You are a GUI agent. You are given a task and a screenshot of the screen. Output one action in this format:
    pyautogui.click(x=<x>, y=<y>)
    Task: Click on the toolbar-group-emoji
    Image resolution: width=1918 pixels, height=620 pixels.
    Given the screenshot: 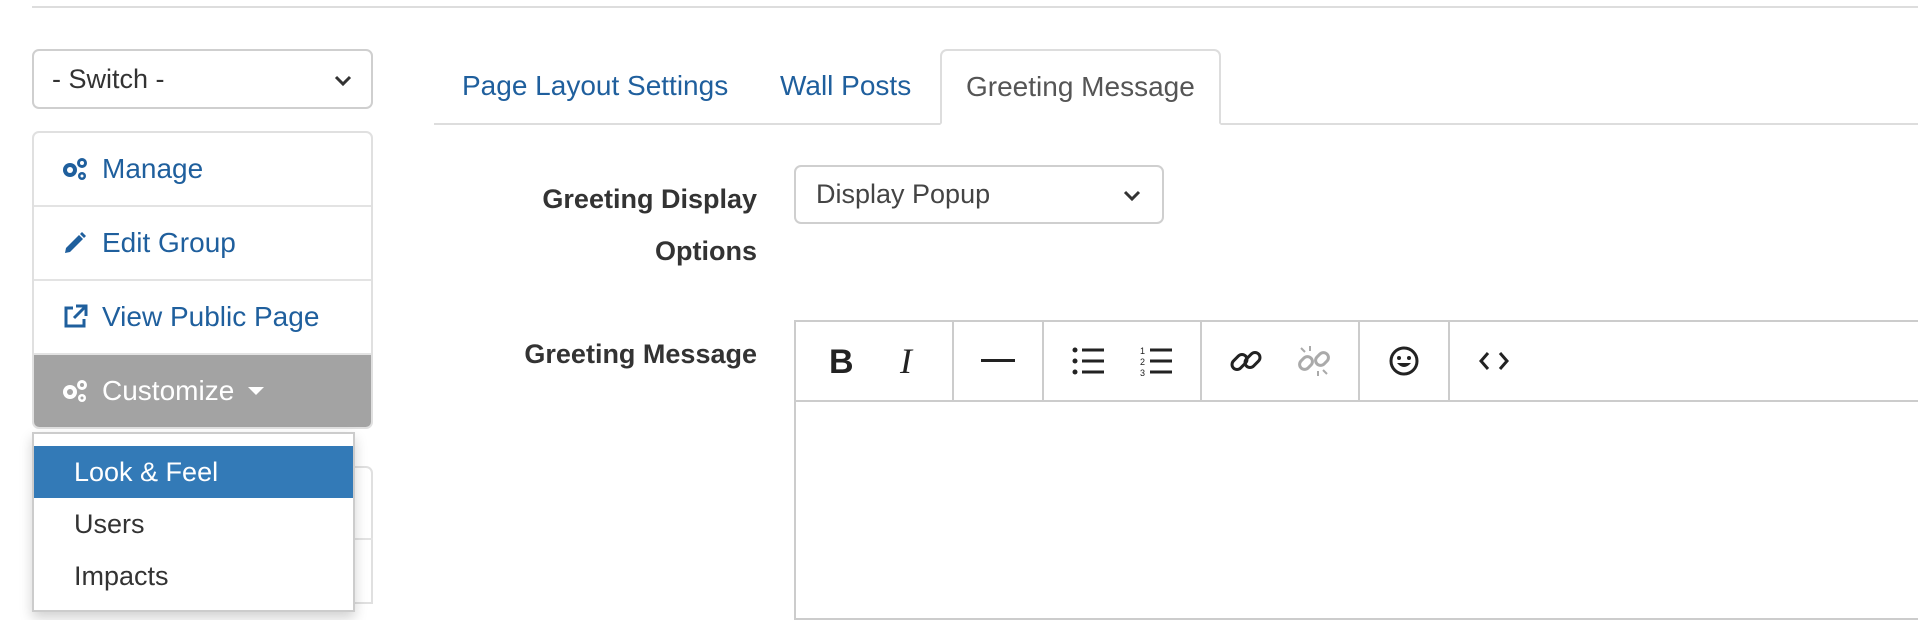 What is the action you would take?
    pyautogui.click(x=1405, y=361)
    